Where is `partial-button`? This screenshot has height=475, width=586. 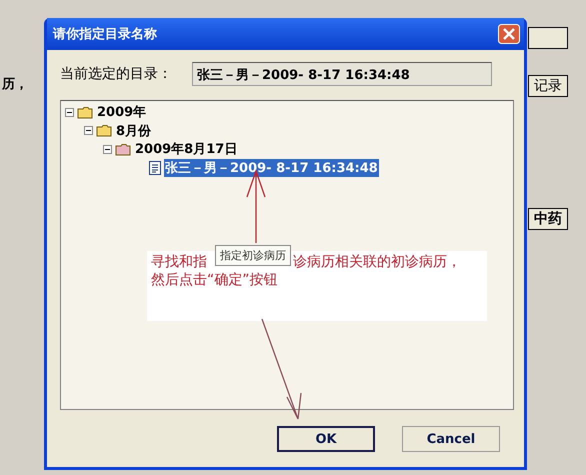 partial-button is located at coordinates (548, 38).